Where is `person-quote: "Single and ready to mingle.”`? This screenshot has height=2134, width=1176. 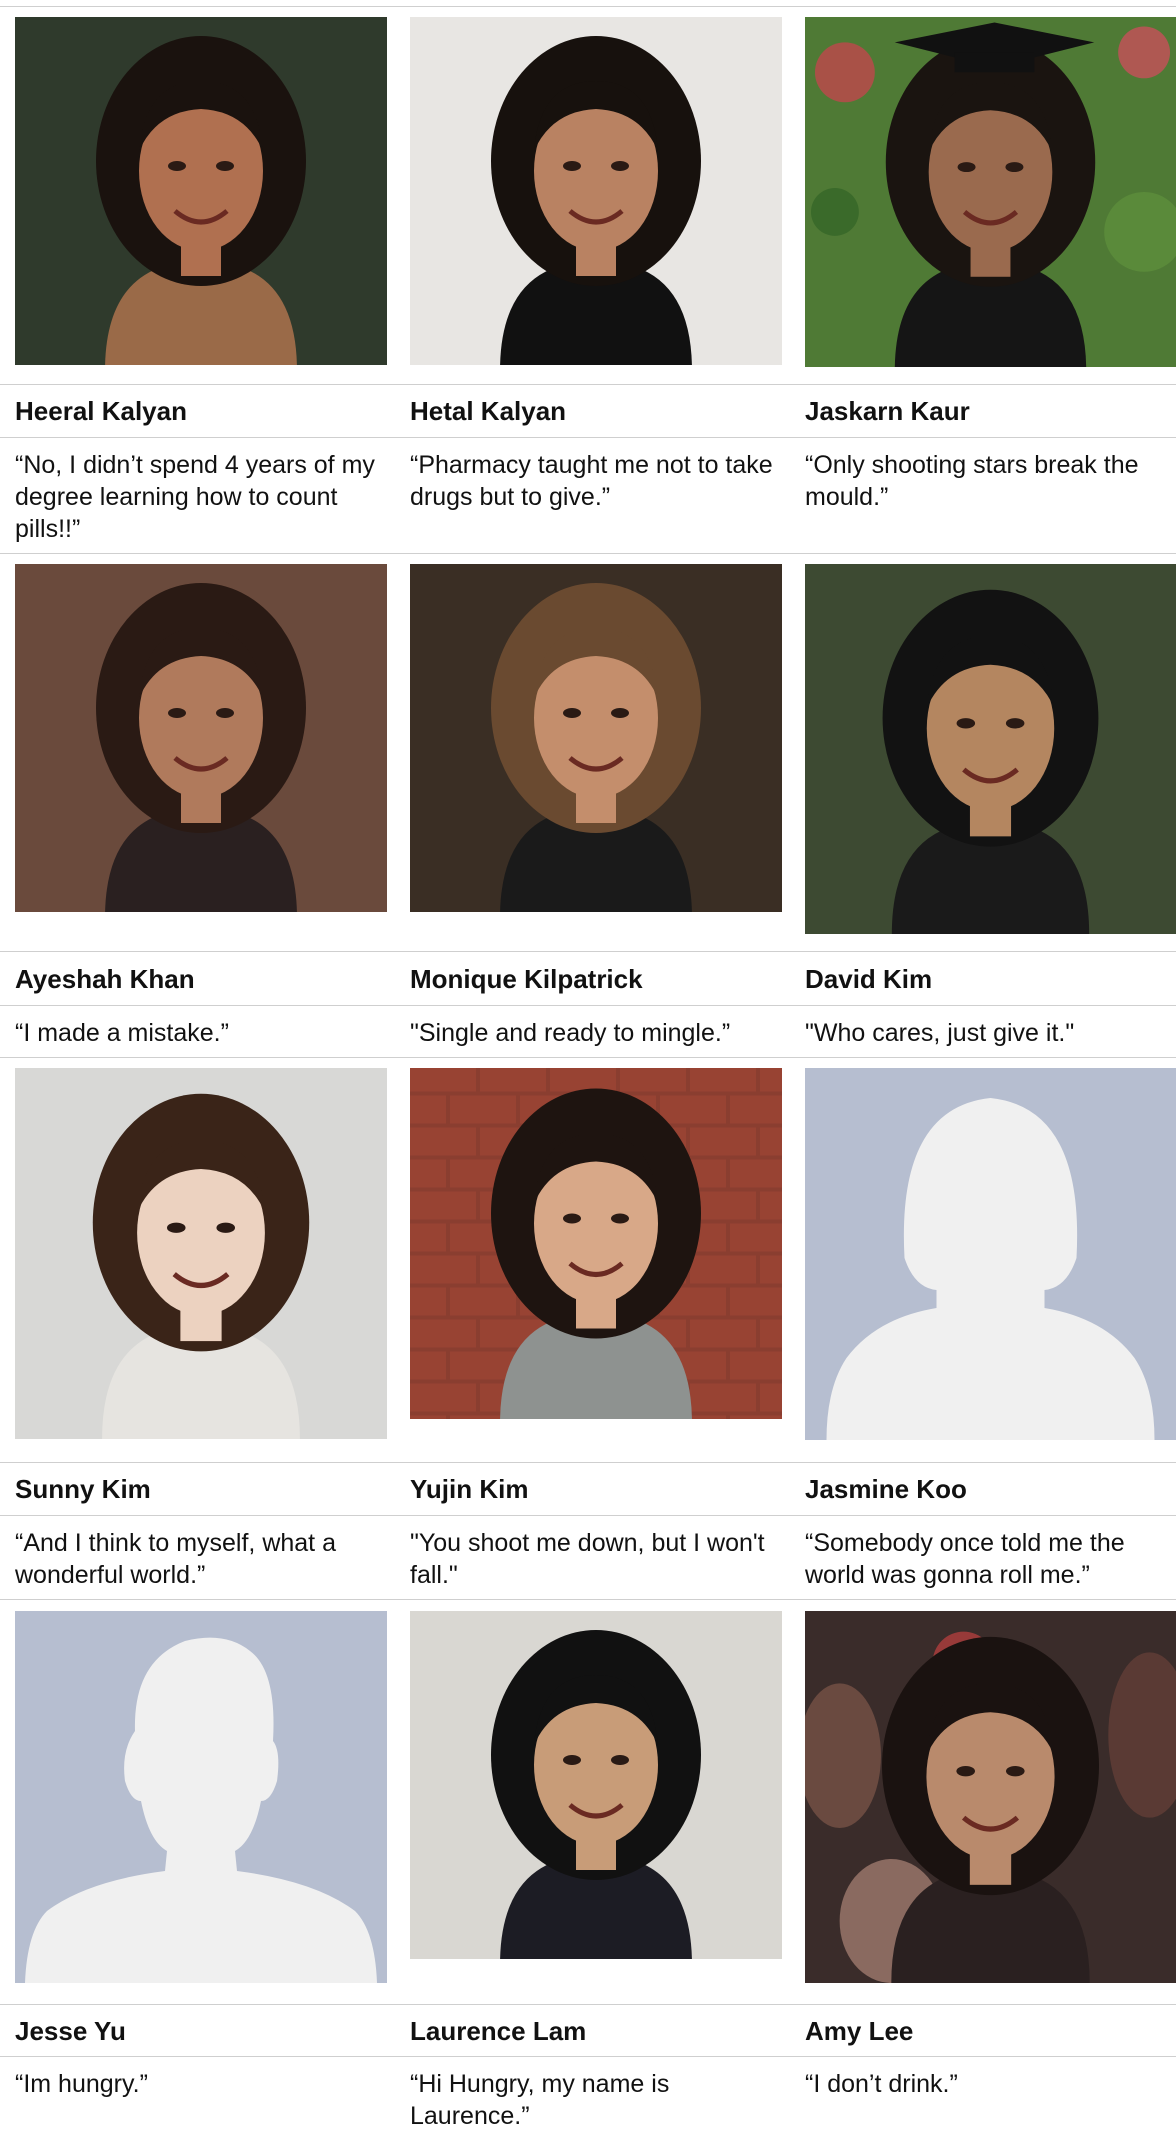 person-quote: "Single and ready to mingle.” is located at coordinates (570, 1033).